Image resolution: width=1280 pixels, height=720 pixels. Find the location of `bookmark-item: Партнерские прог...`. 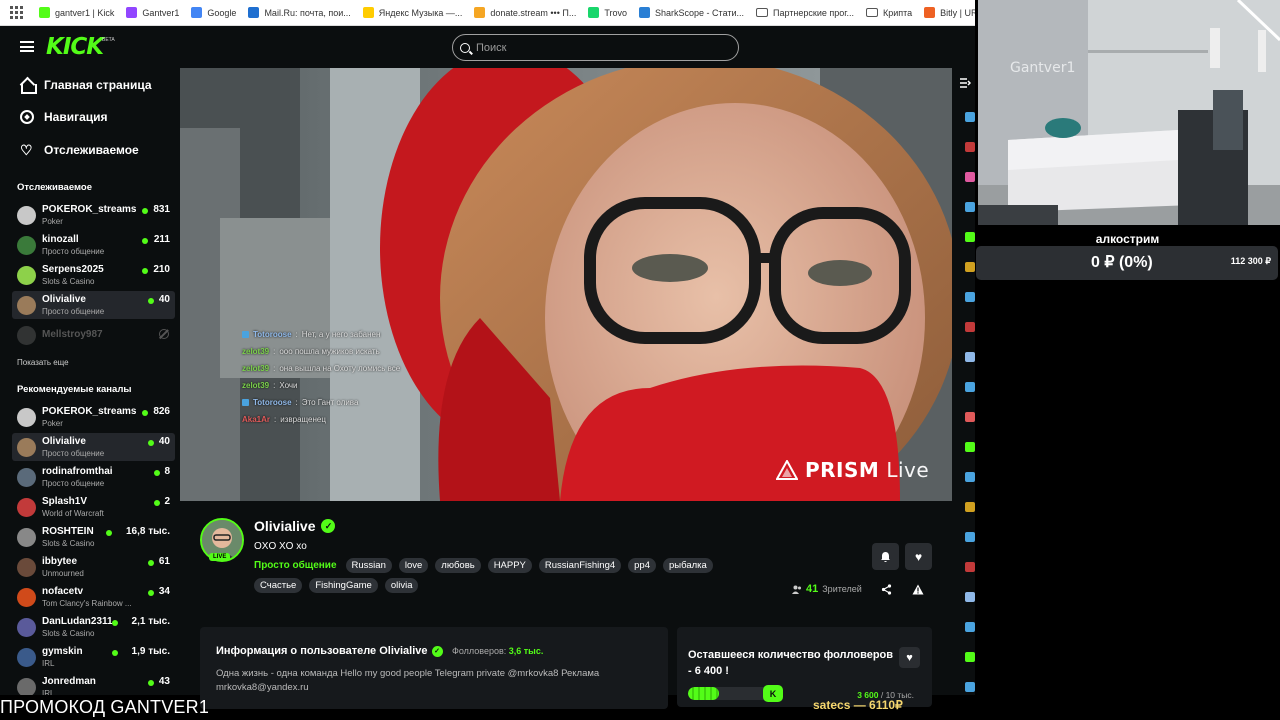

bookmark-item: Партнерские прог... is located at coordinates (805, 13).